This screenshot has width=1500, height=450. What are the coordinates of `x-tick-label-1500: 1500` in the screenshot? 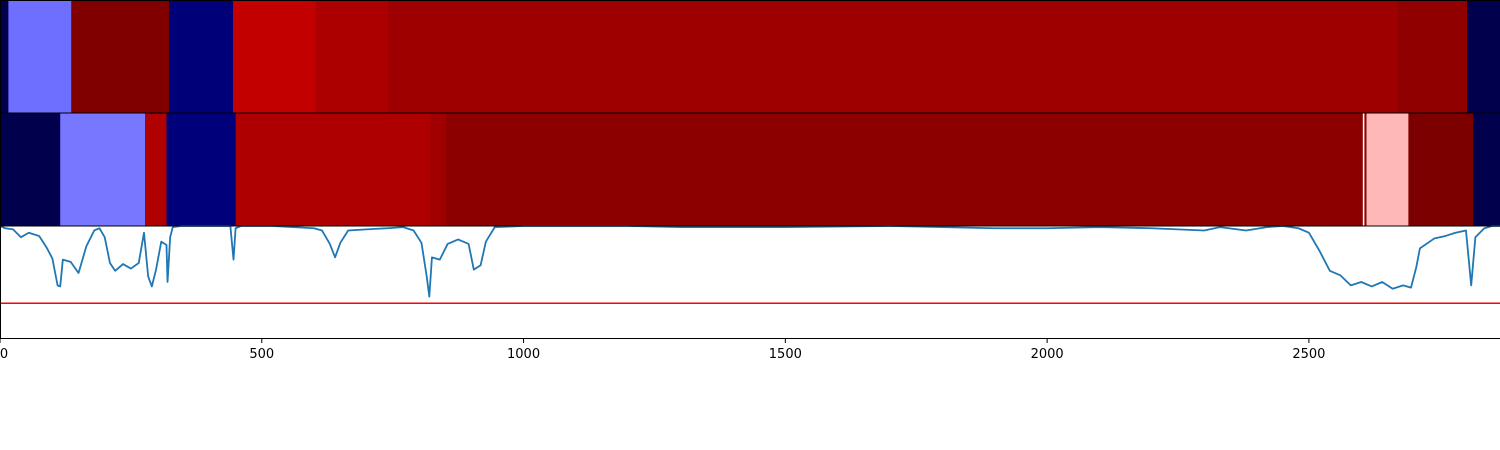 It's located at (785, 354).